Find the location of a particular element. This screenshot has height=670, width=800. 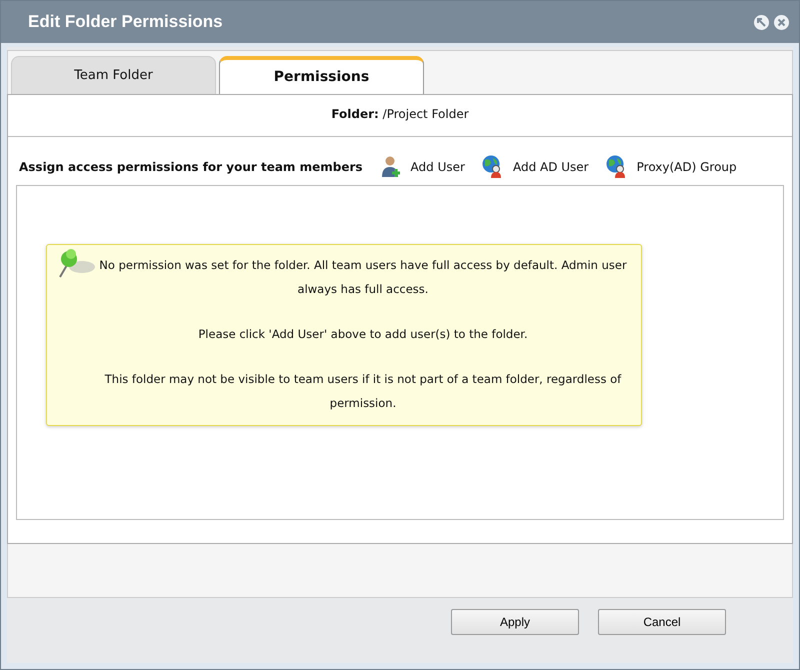

dialog-button: Cancel is located at coordinates (662, 621).